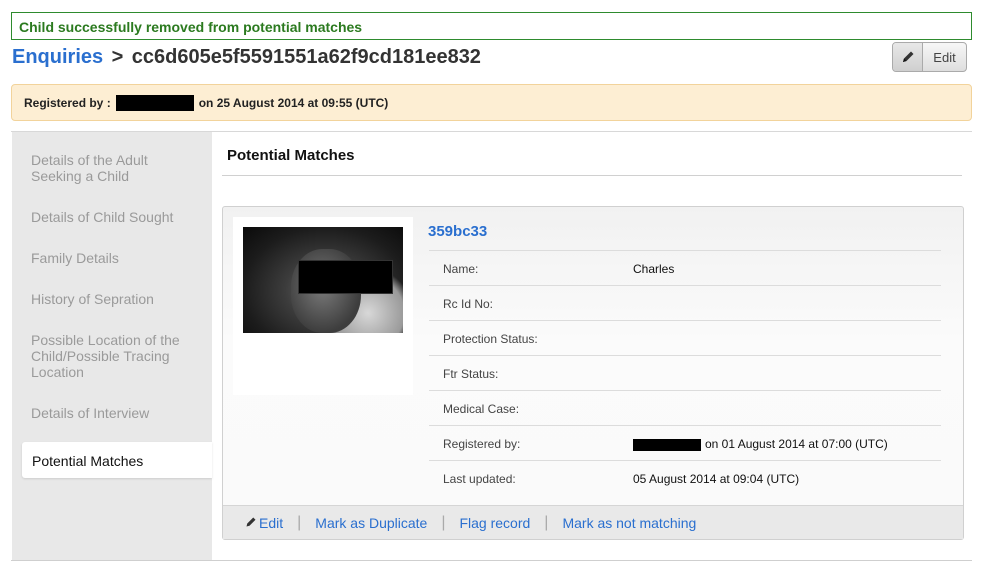 Image resolution: width=982 pixels, height=567 pixels. What do you see at coordinates (57, 57) in the screenshot?
I see `breadcrumb-enquiries-link: Enquiries` at bounding box center [57, 57].